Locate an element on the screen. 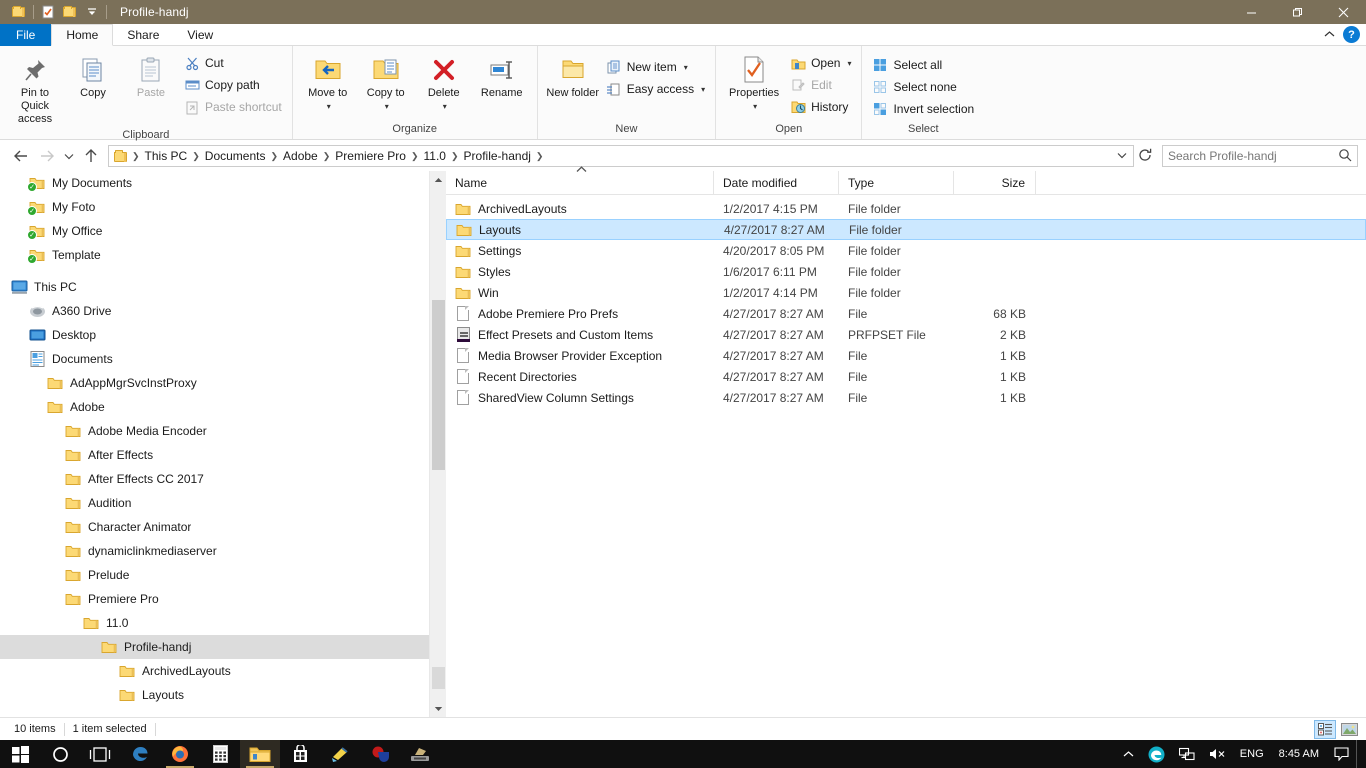 The width and height of the screenshot is (1366, 768). address-dropdown-icon is located at coordinates (1122, 156).